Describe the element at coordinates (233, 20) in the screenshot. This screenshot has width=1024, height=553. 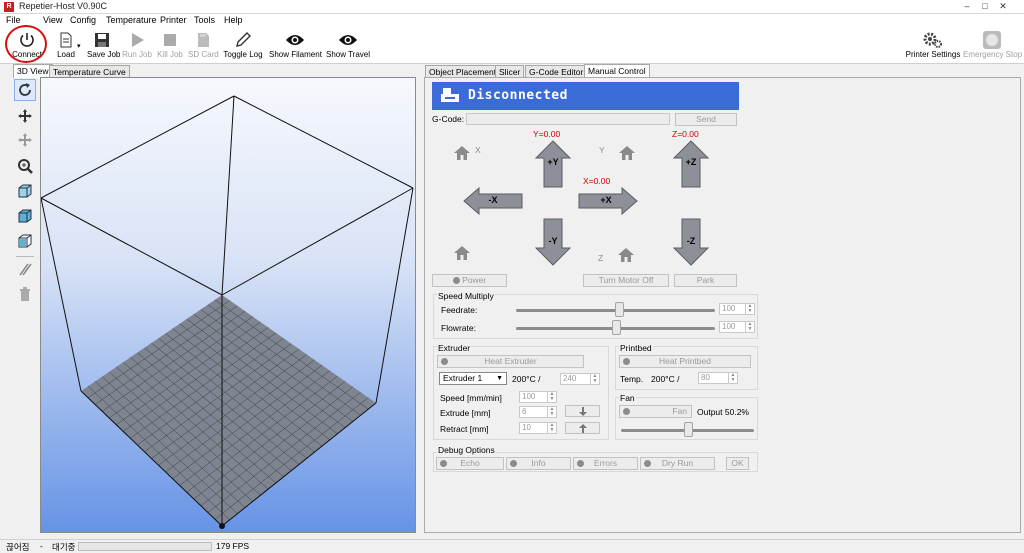
I see `menu-help: Help` at that location.